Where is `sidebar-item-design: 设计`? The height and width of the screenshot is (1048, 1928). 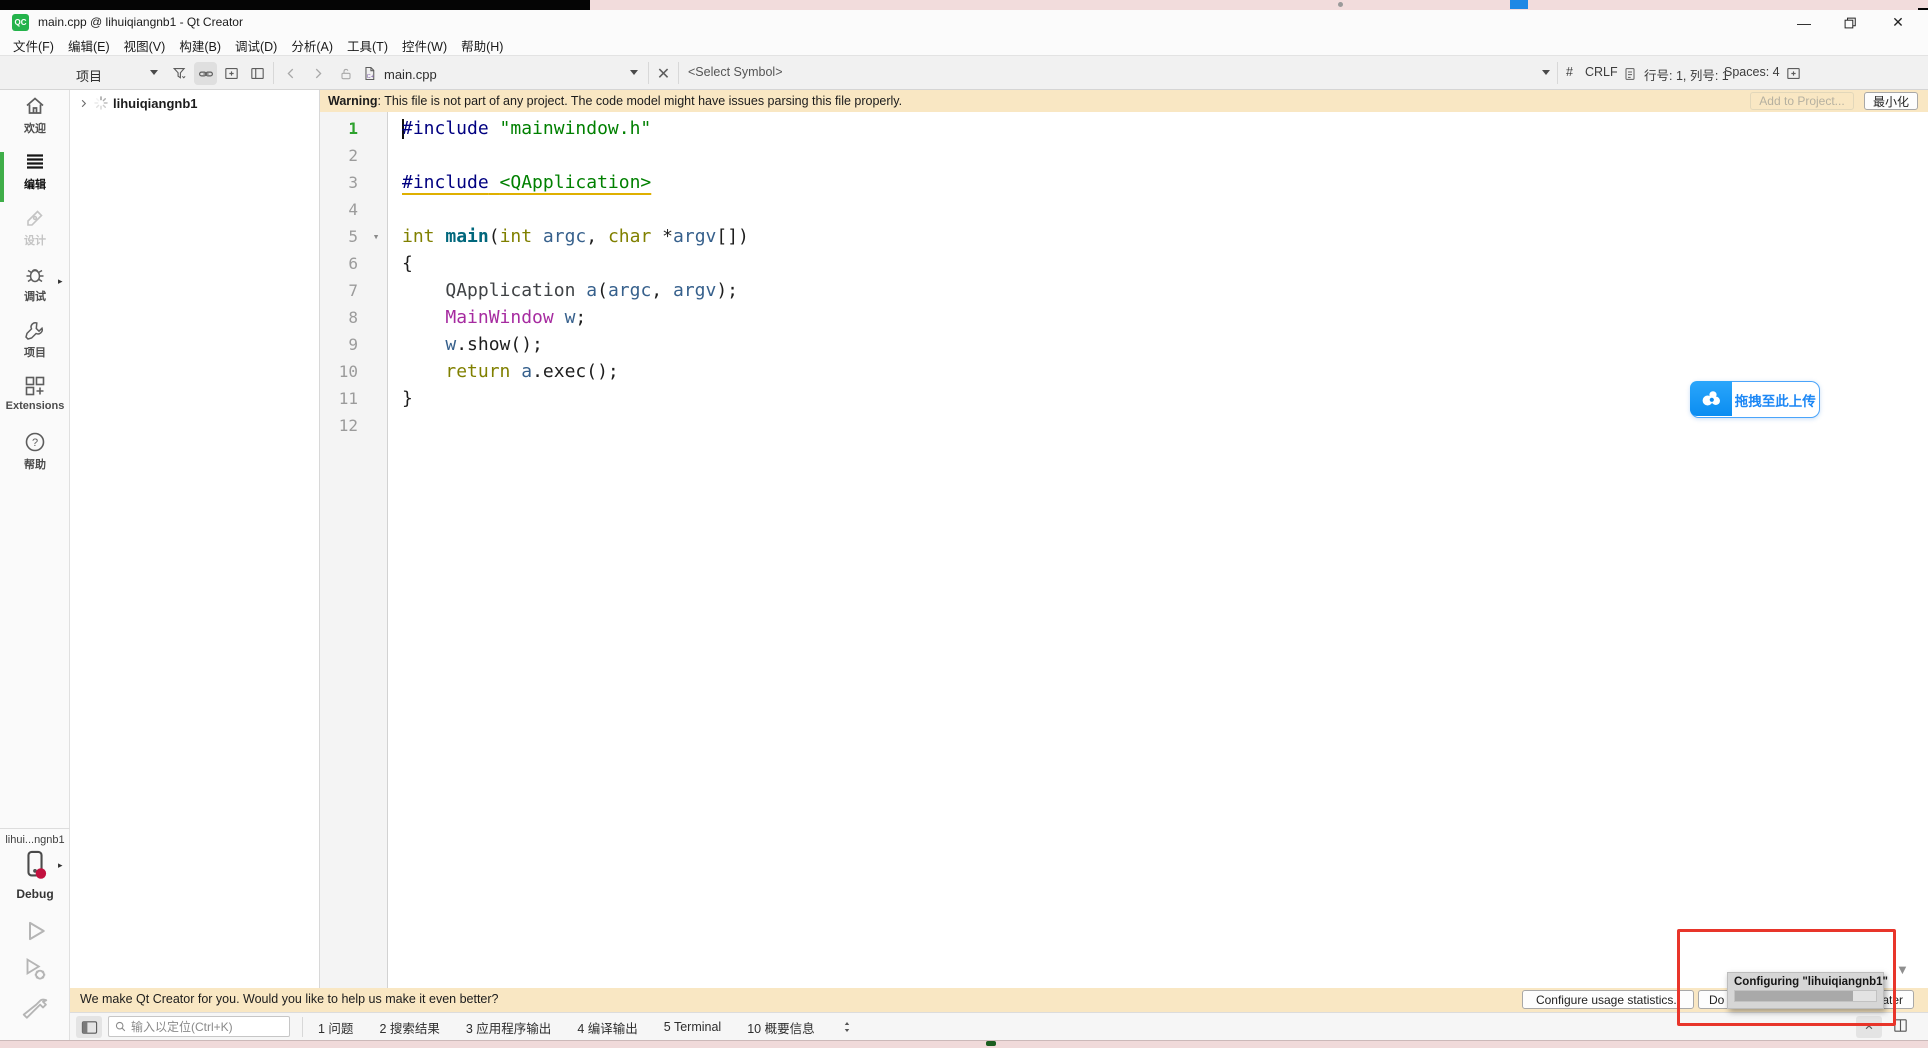 sidebar-item-design: 设计 is located at coordinates (35, 232).